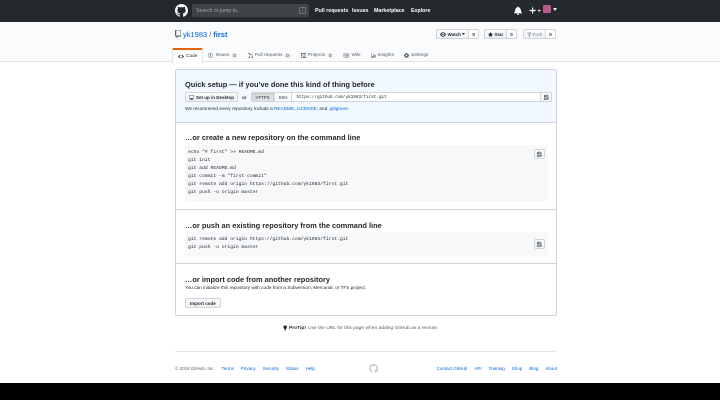 The height and width of the screenshot is (400, 720). I want to click on fork-label: Fork, so click(537, 34).